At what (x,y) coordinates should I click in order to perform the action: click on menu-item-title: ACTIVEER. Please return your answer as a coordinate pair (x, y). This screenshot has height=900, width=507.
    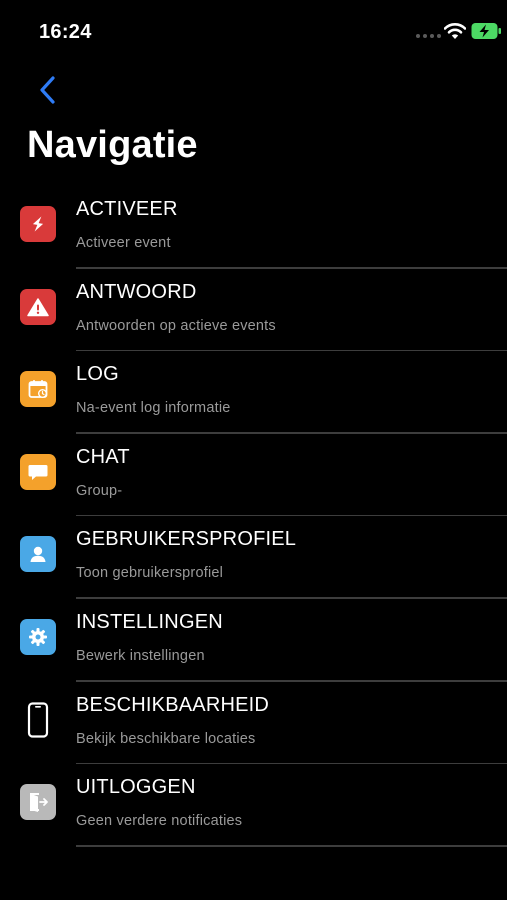
    Looking at the image, I should click on (127, 209).